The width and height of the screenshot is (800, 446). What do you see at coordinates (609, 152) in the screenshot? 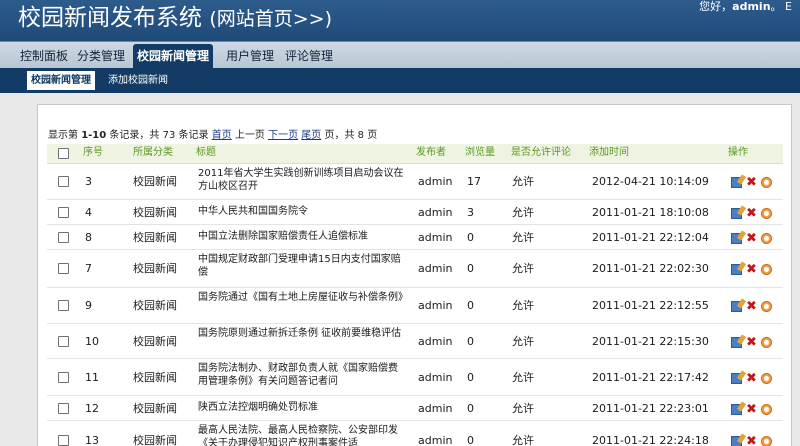
I see `column-header-time: 添加时间` at bounding box center [609, 152].